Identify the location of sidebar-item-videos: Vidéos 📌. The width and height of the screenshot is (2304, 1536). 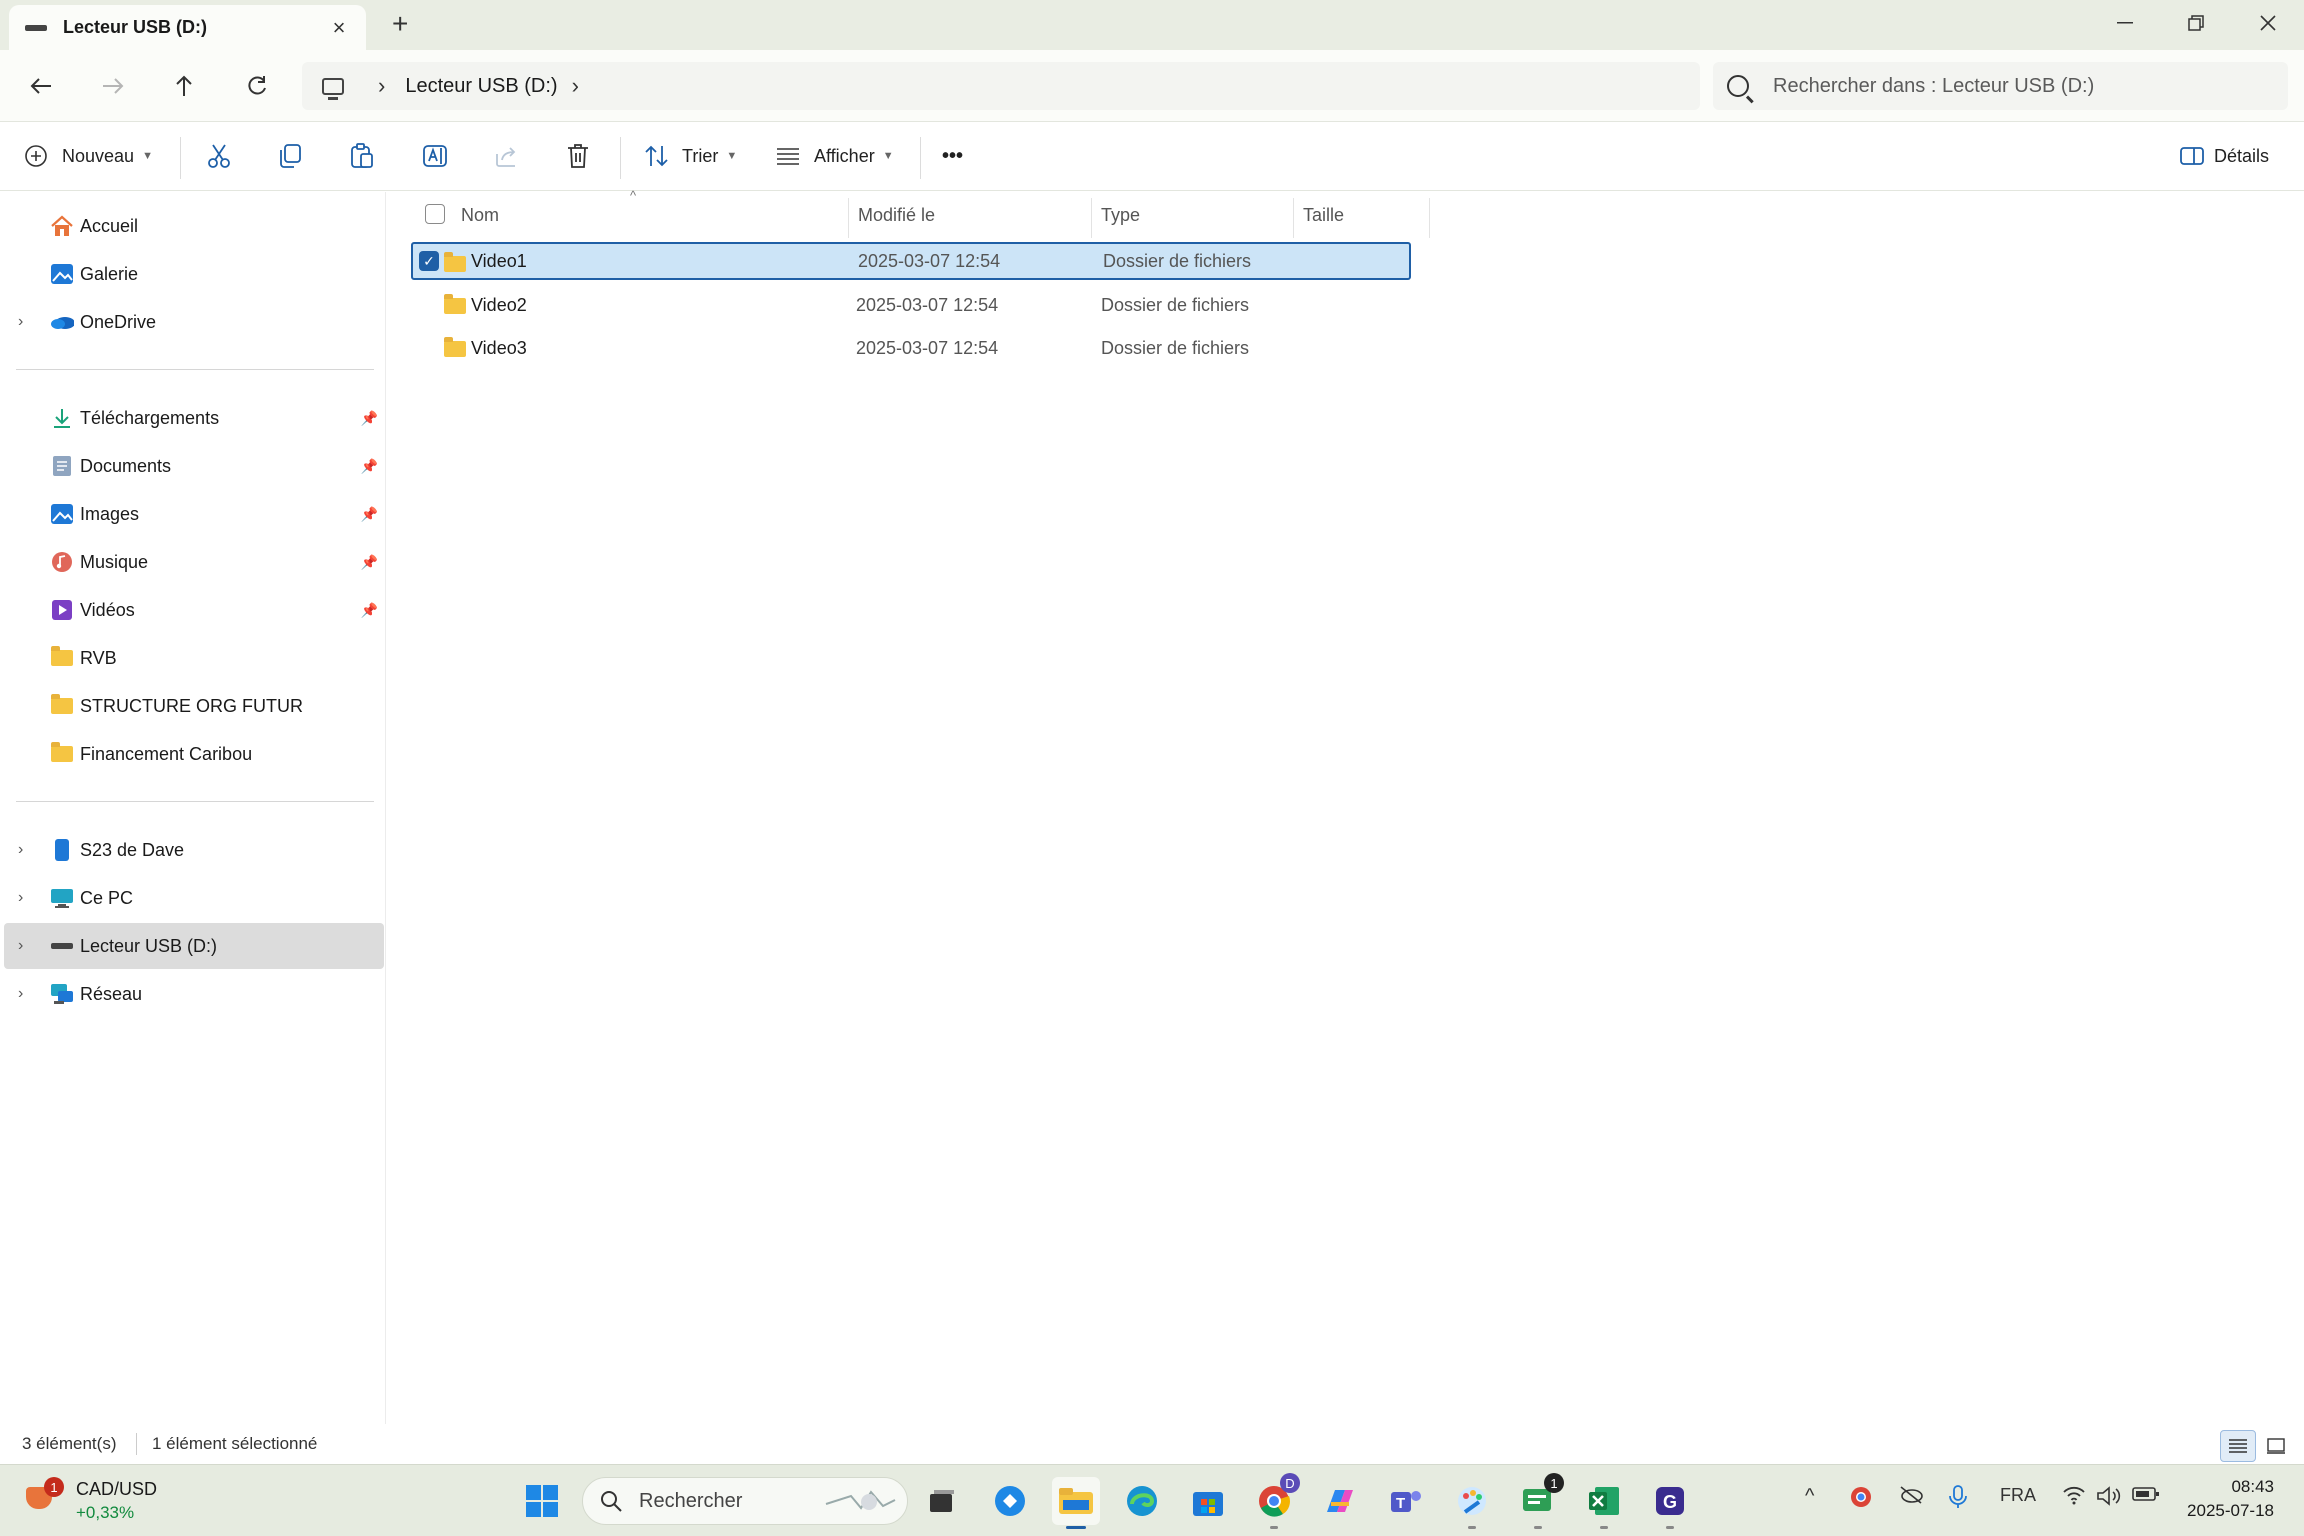
(194, 610).